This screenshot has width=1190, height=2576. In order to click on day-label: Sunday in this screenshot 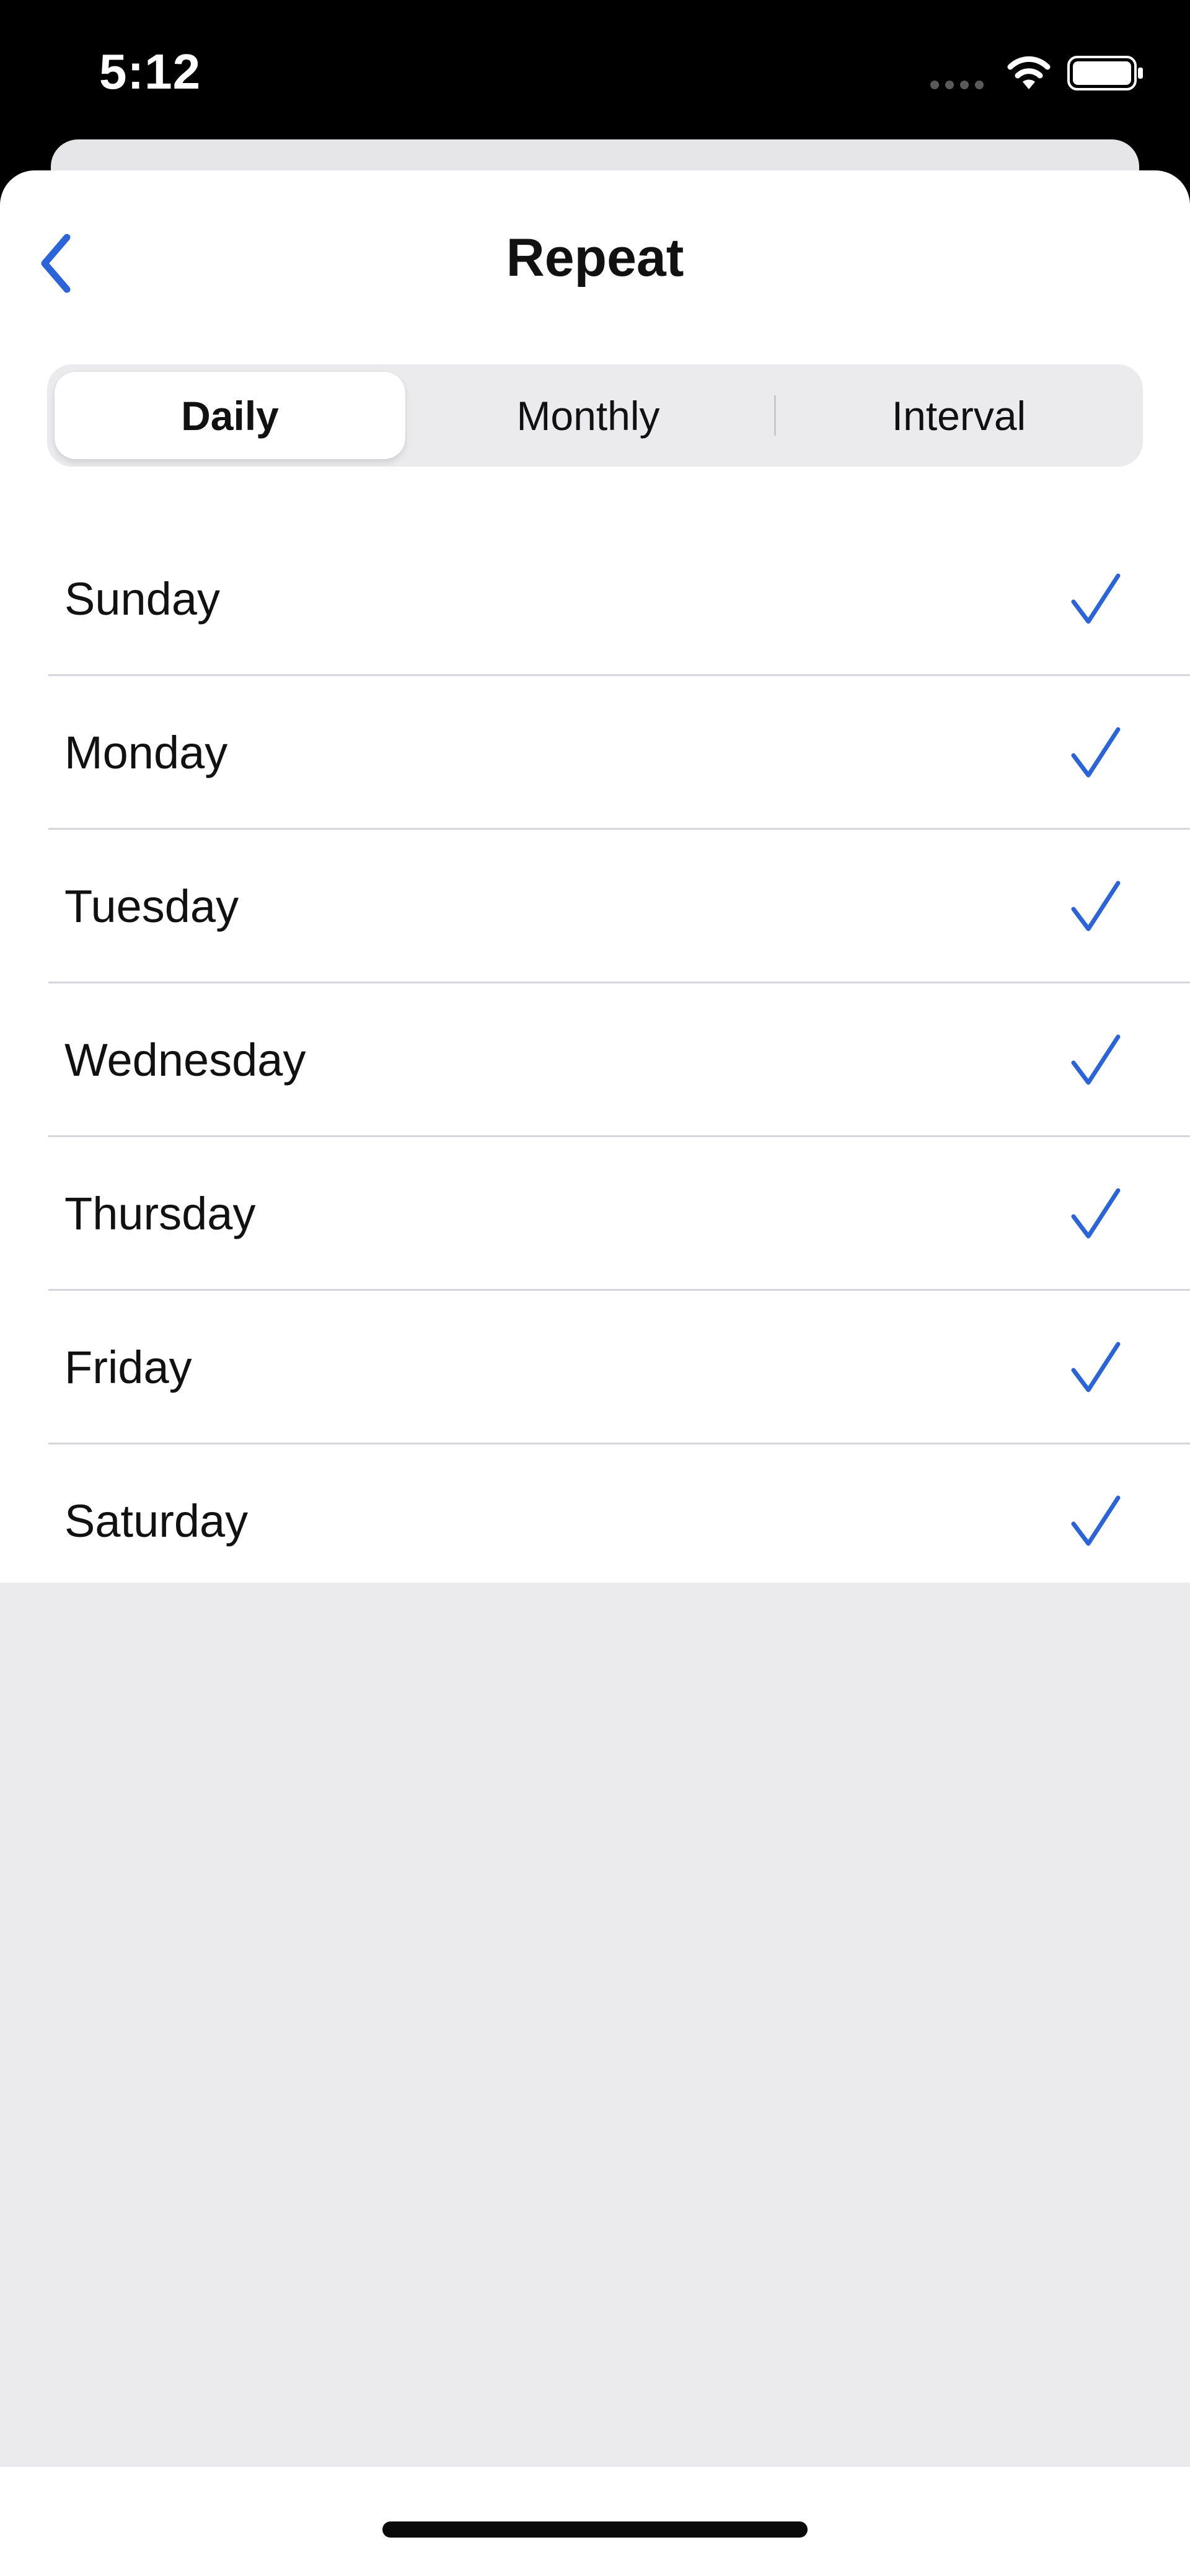, I will do `click(142, 599)`.